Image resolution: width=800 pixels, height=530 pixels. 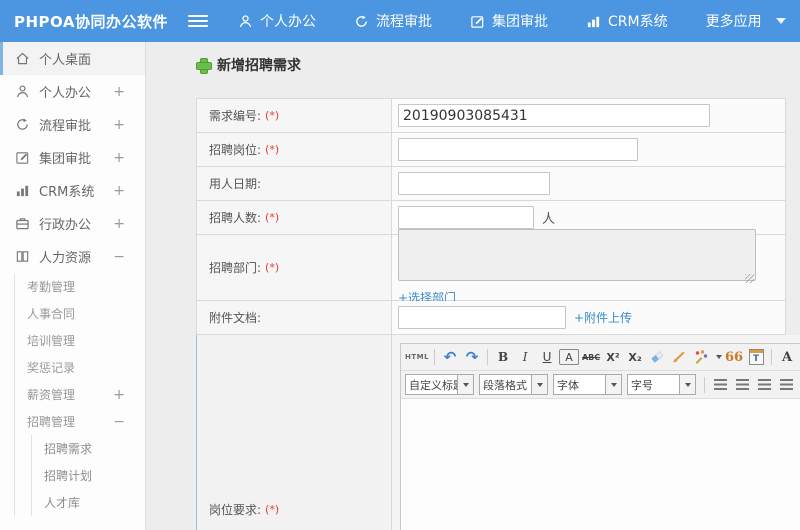 What do you see at coordinates (417, 357) in the screenshot?
I see `html-source-button: HTML` at bounding box center [417, 357].